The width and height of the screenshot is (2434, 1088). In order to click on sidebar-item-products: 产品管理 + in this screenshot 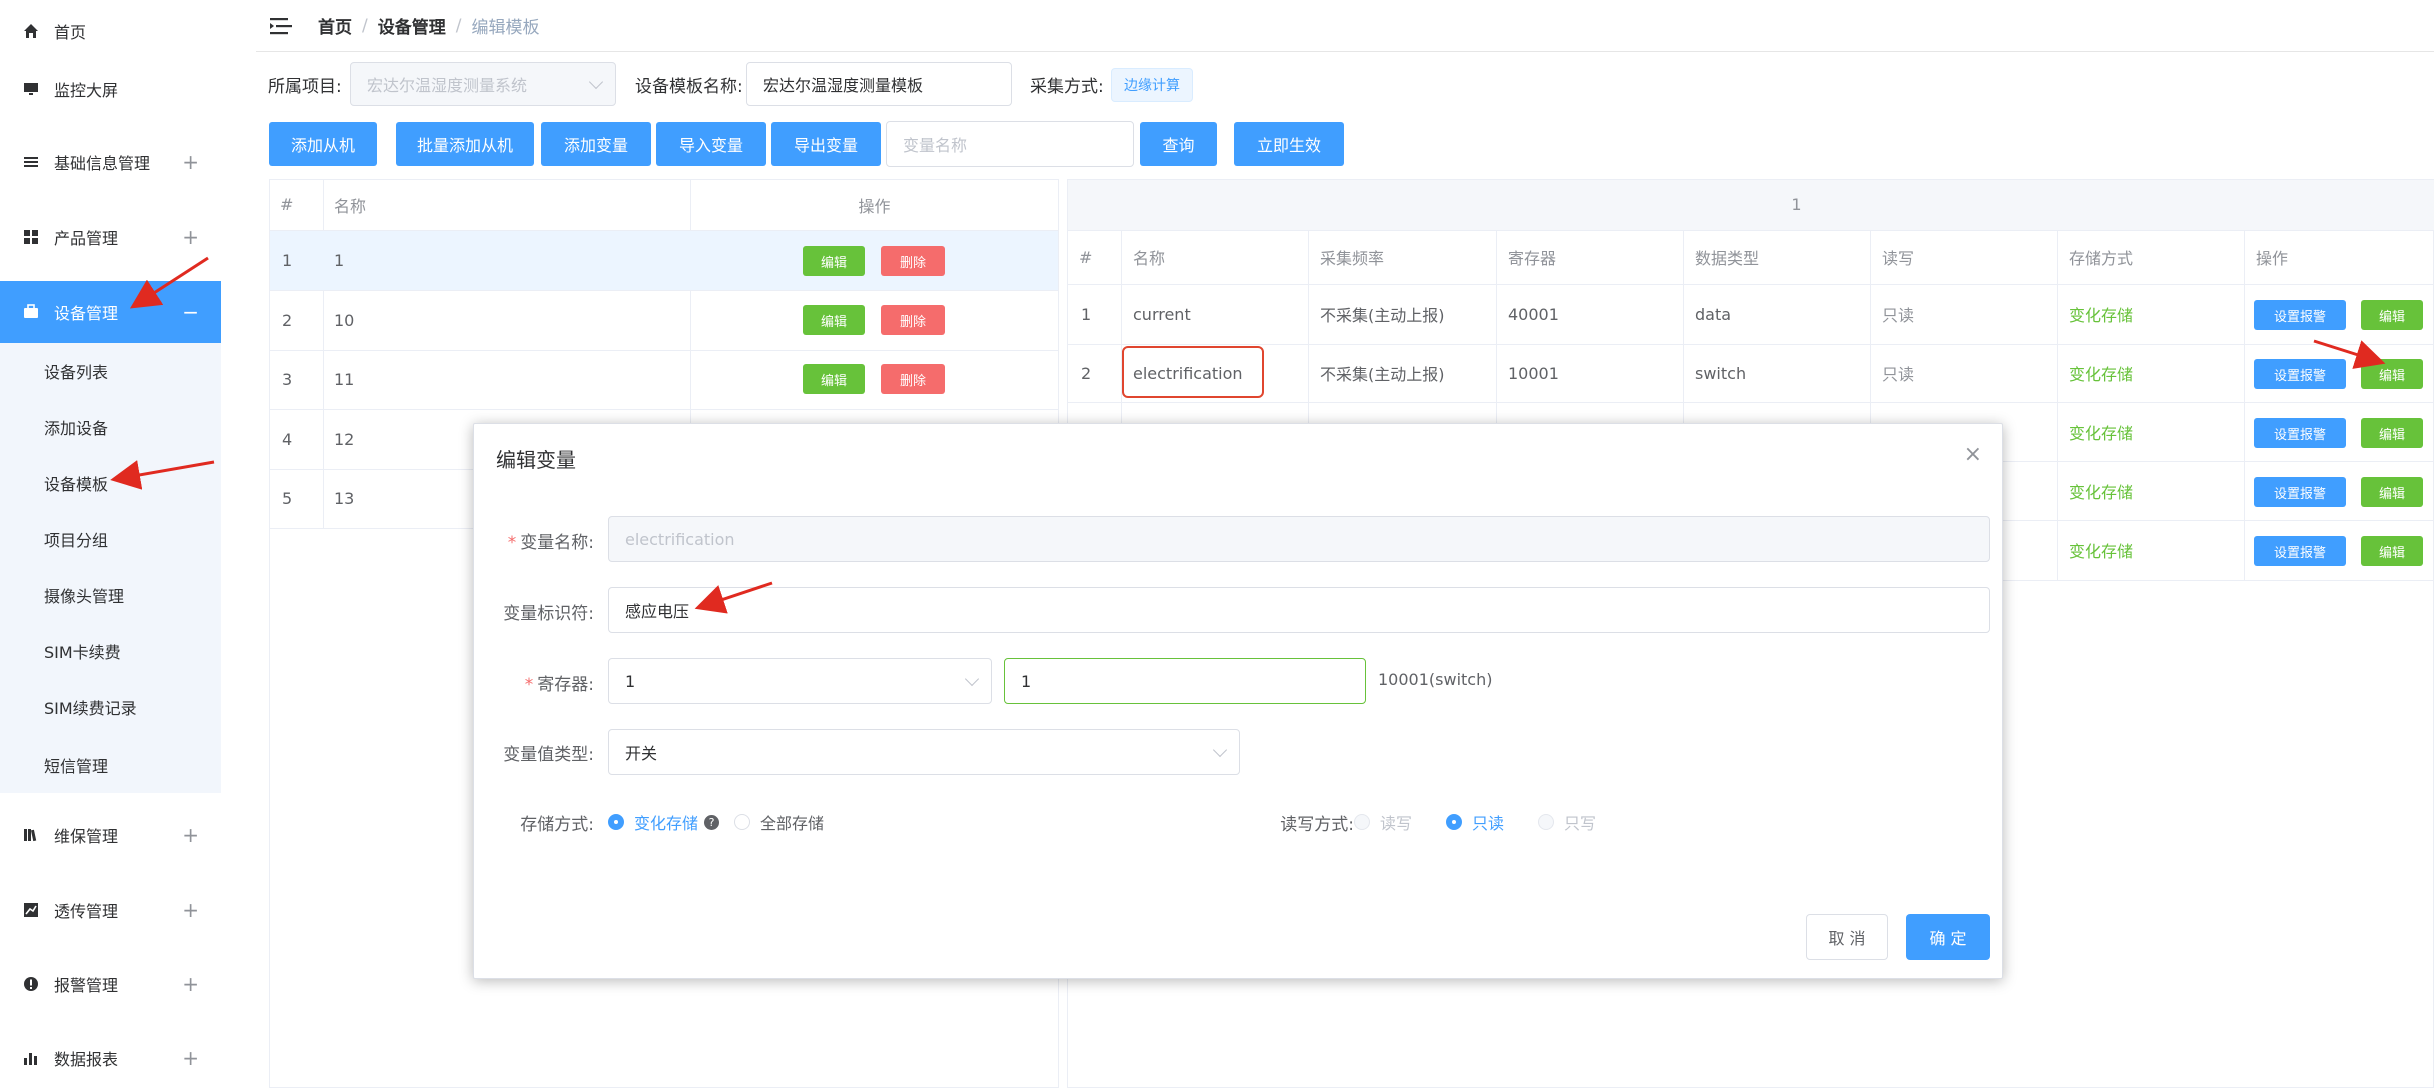, I will do `click(110, 237)`.